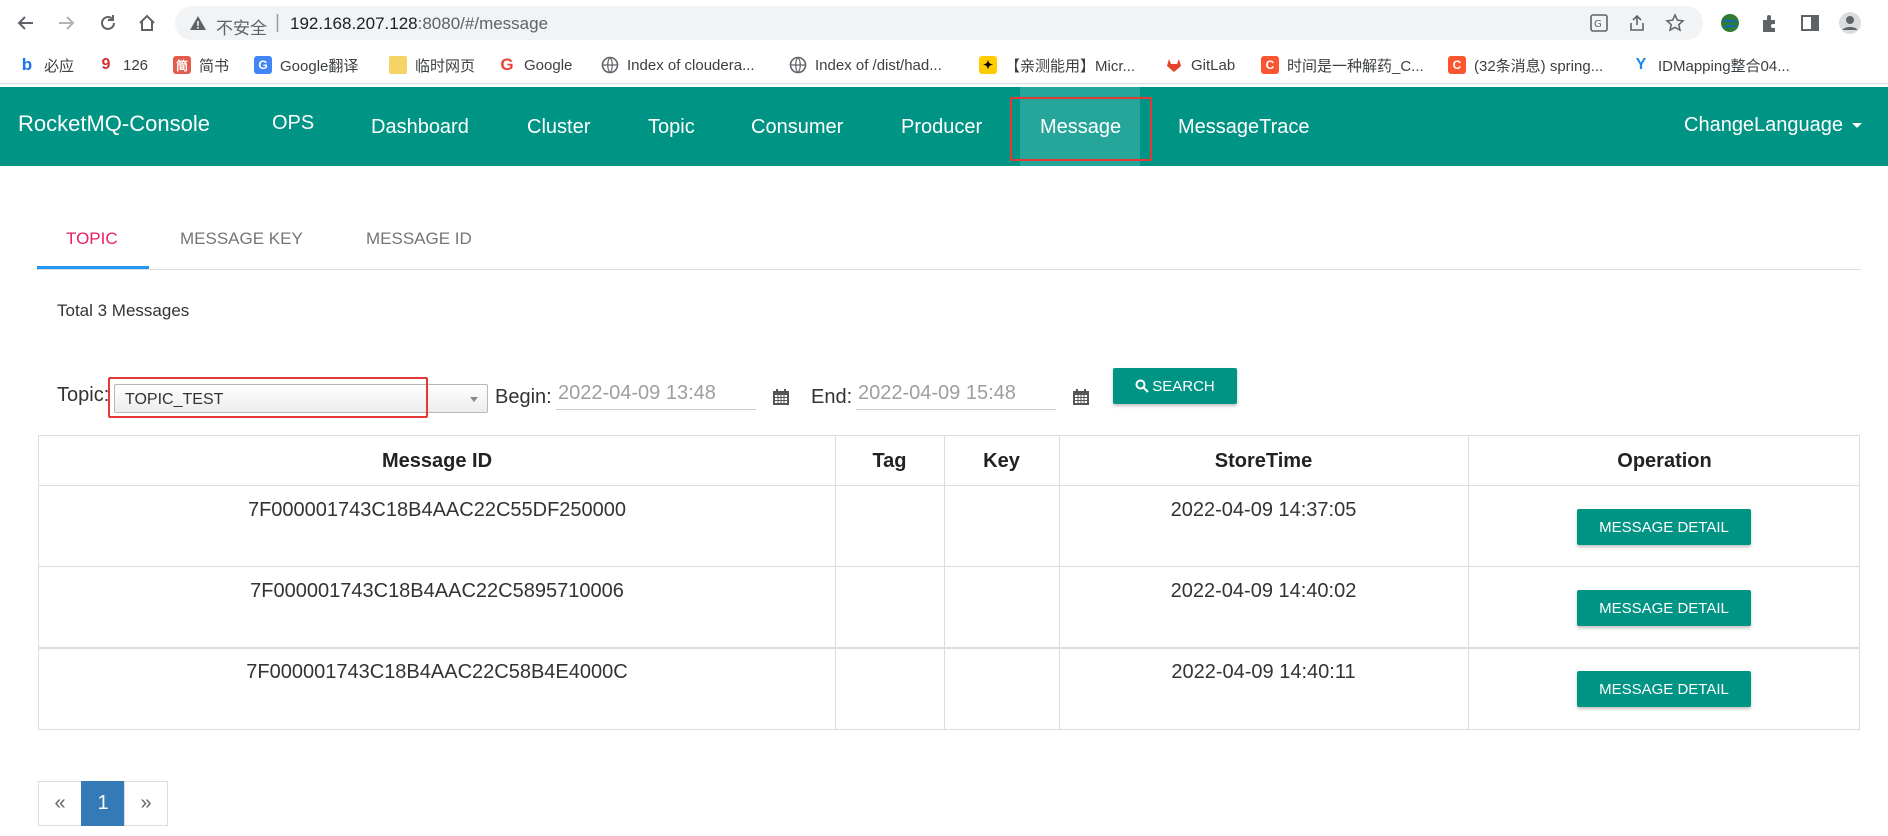 The width and height of the screenshot is (1888, 836). What do you see at coordinates (1263, 460) in the screenshot?
I see `header-store-time: StoreTime` at bounding box center [1263, 460].